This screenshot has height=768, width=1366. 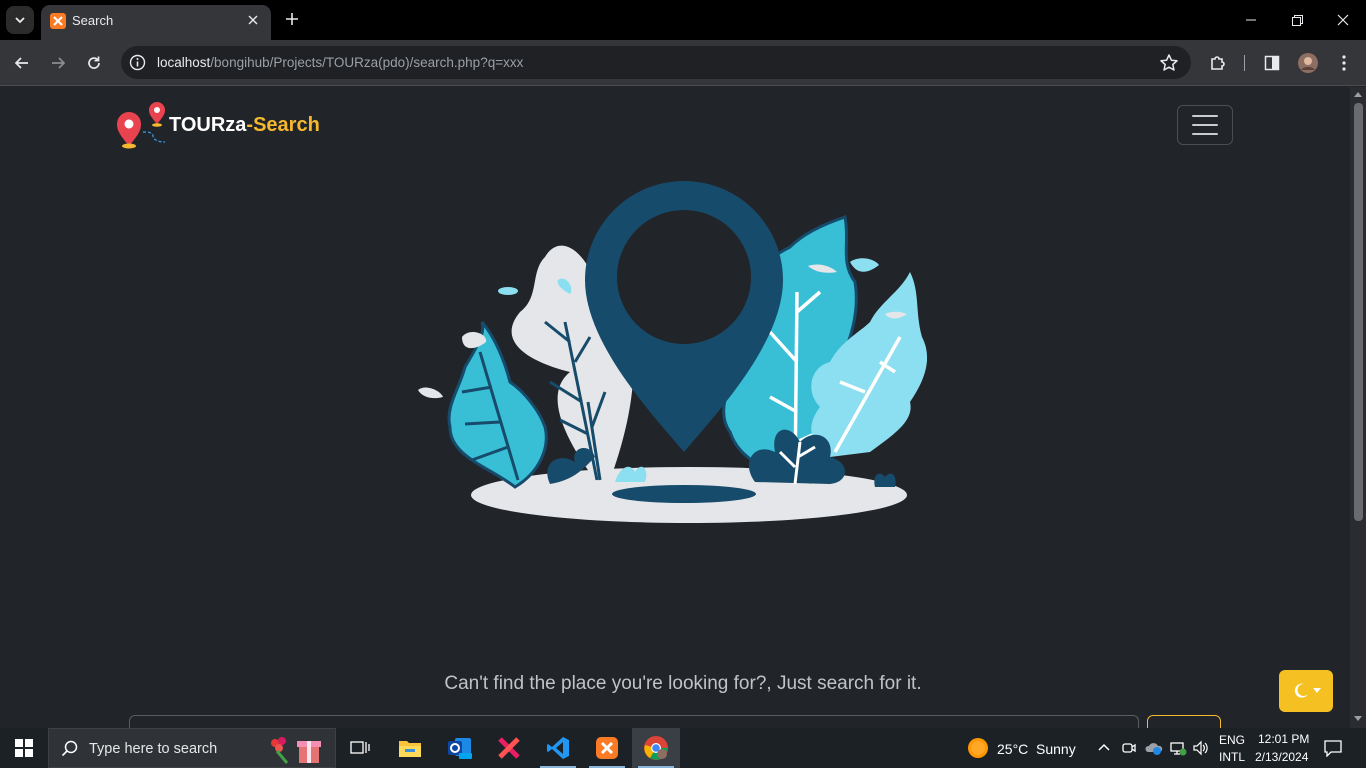 I want to click on x-logo-icon, so click(x=509, y=748).